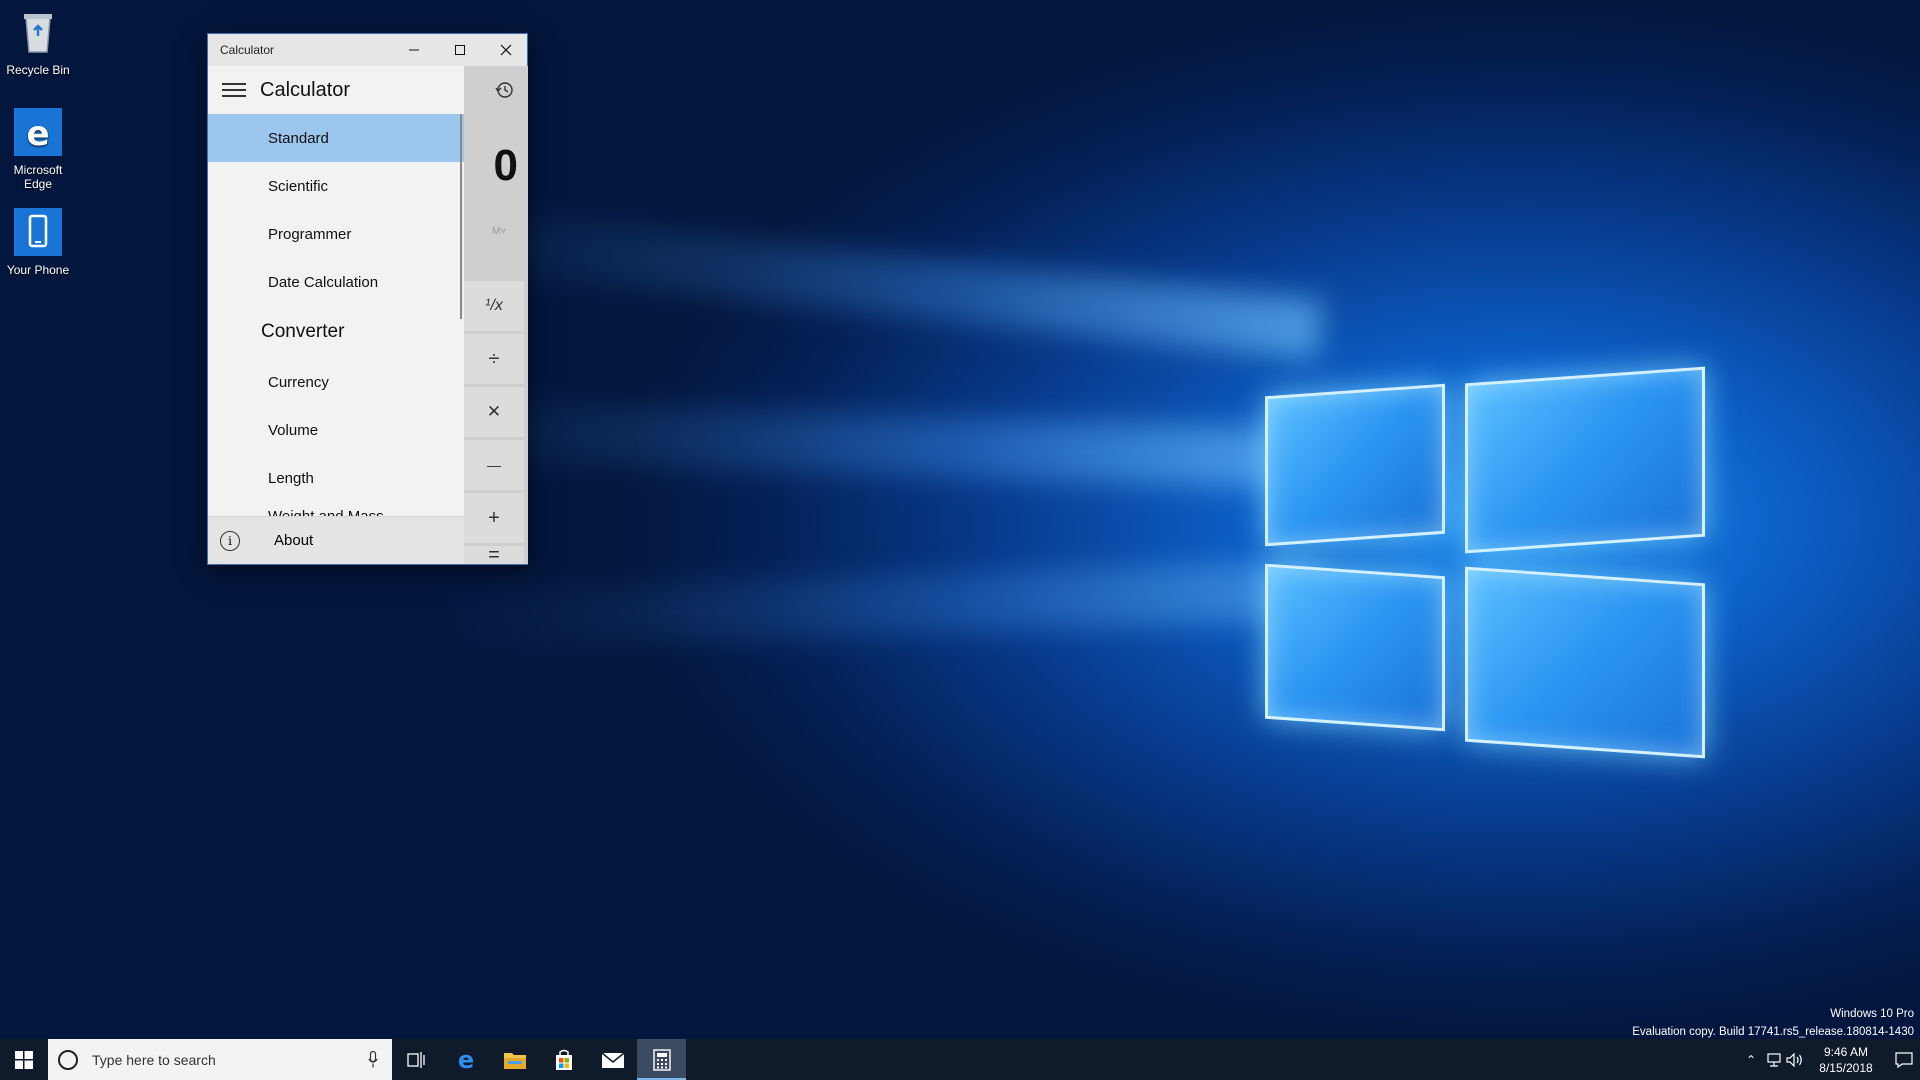 The height and width of the screenshot is (1080, 1920). I want to click on taskbar-edge: e, so click(465, 1059).